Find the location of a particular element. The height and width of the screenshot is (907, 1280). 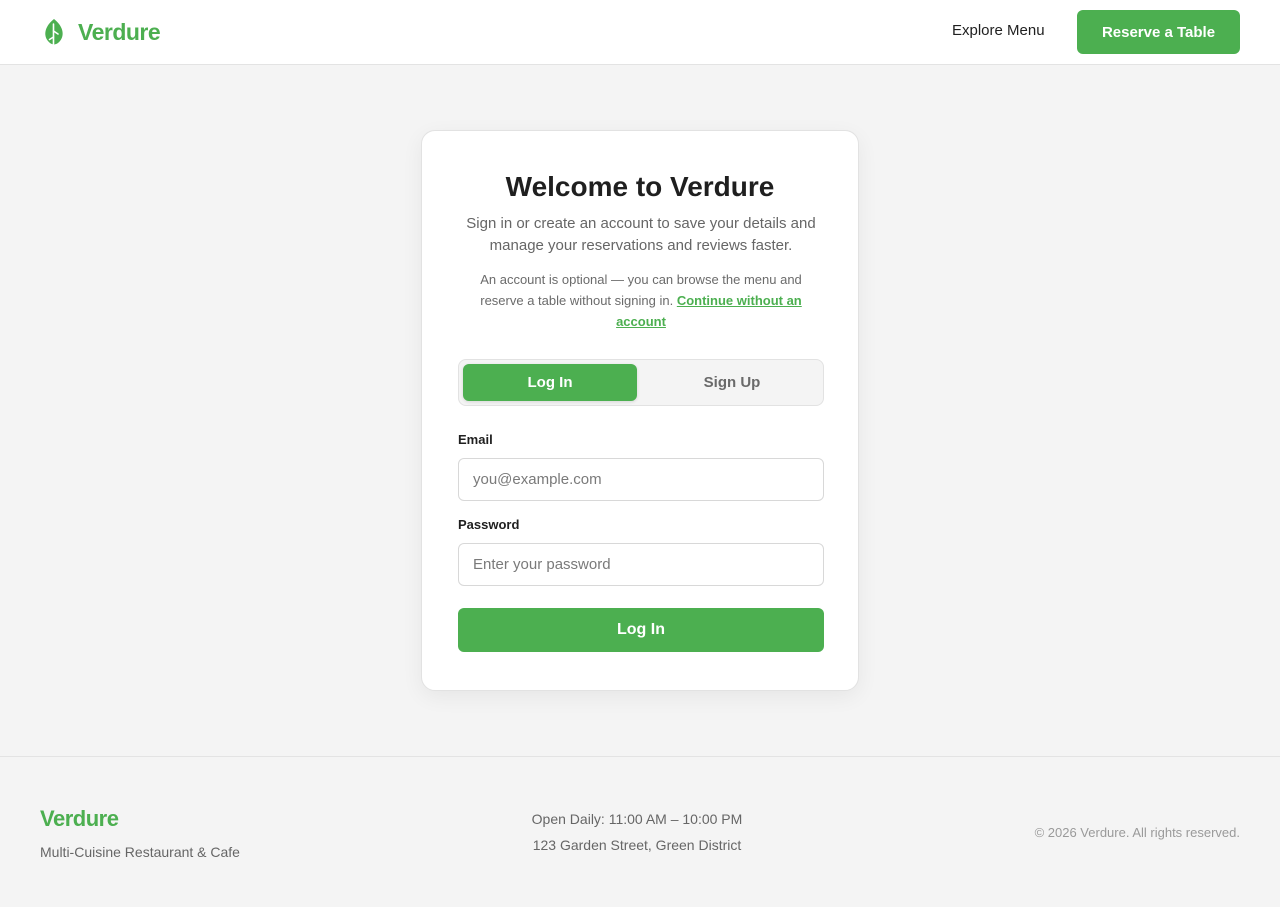

reserve-table-button: Reserve a Table is located at coordinates (1158, 32).